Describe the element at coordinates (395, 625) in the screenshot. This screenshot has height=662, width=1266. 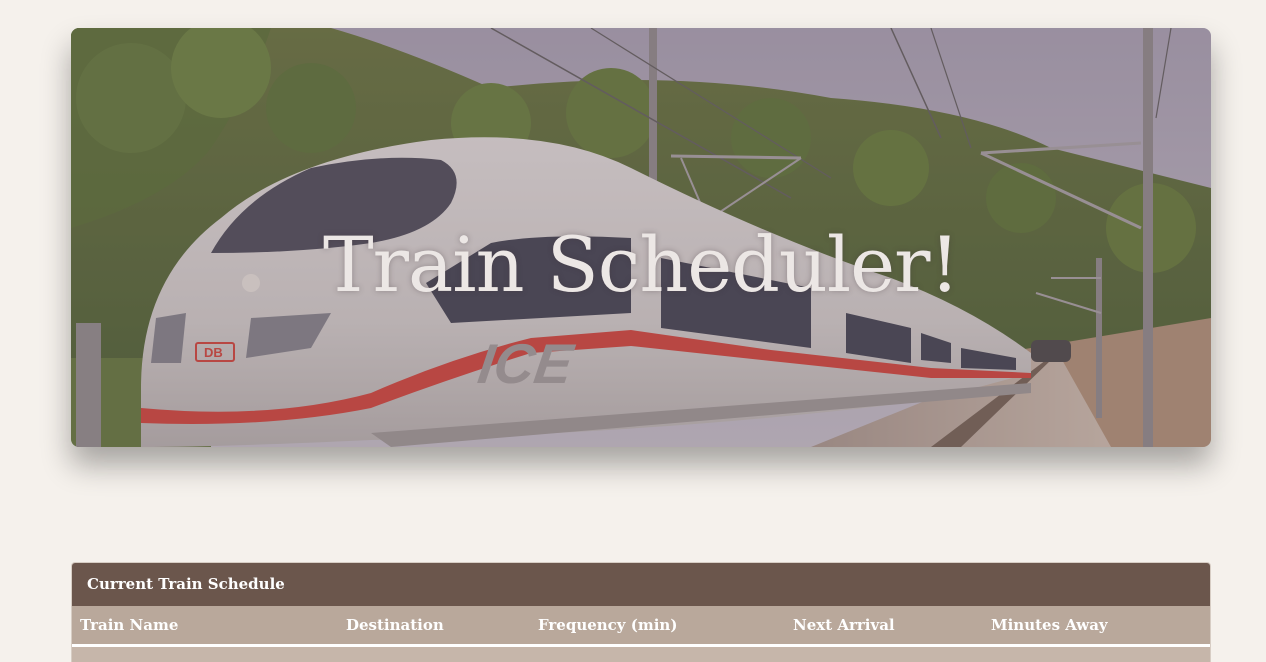
I see `column-header-destination: Destination` at that location.